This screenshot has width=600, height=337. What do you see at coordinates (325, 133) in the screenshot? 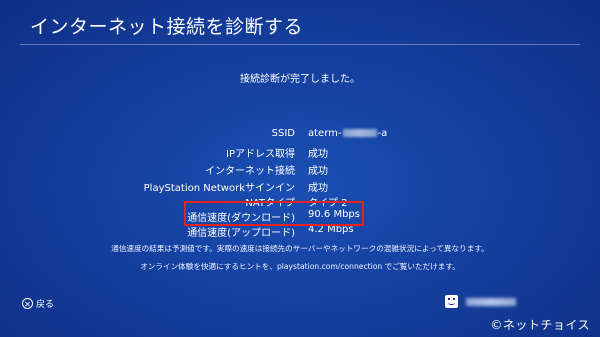
I see `ssid-prefix: aterm-` at bounding box center [325, 133].